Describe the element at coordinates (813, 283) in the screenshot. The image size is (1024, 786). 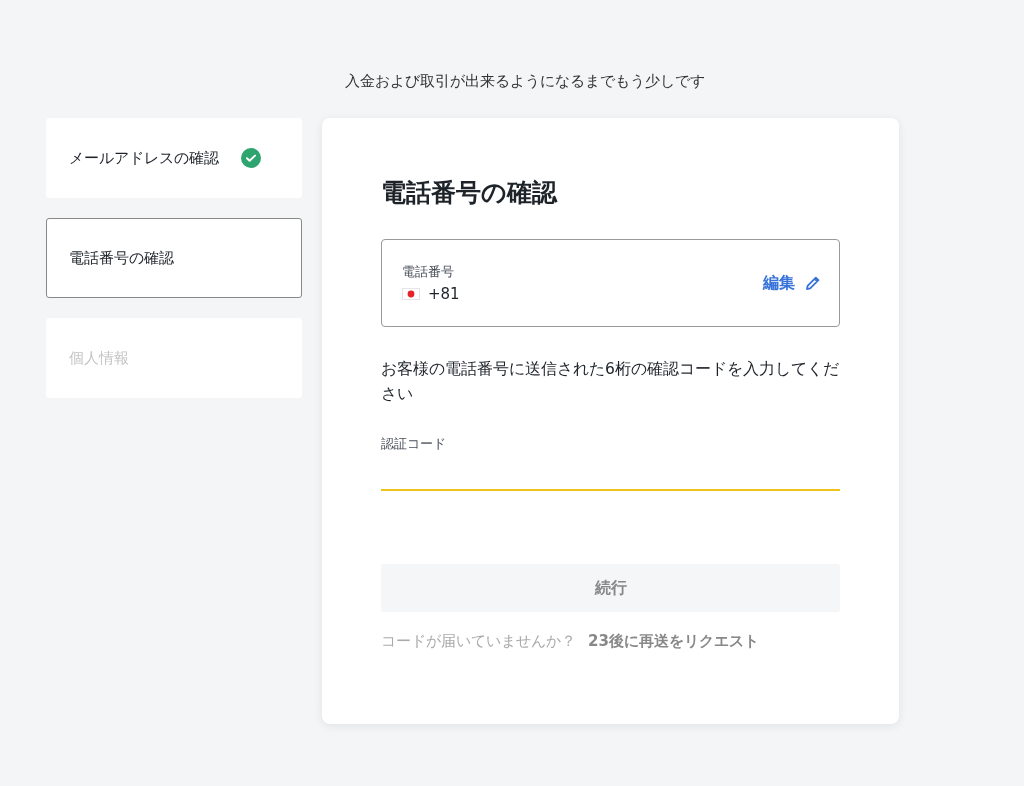
I see `pencil-icon` at that location.